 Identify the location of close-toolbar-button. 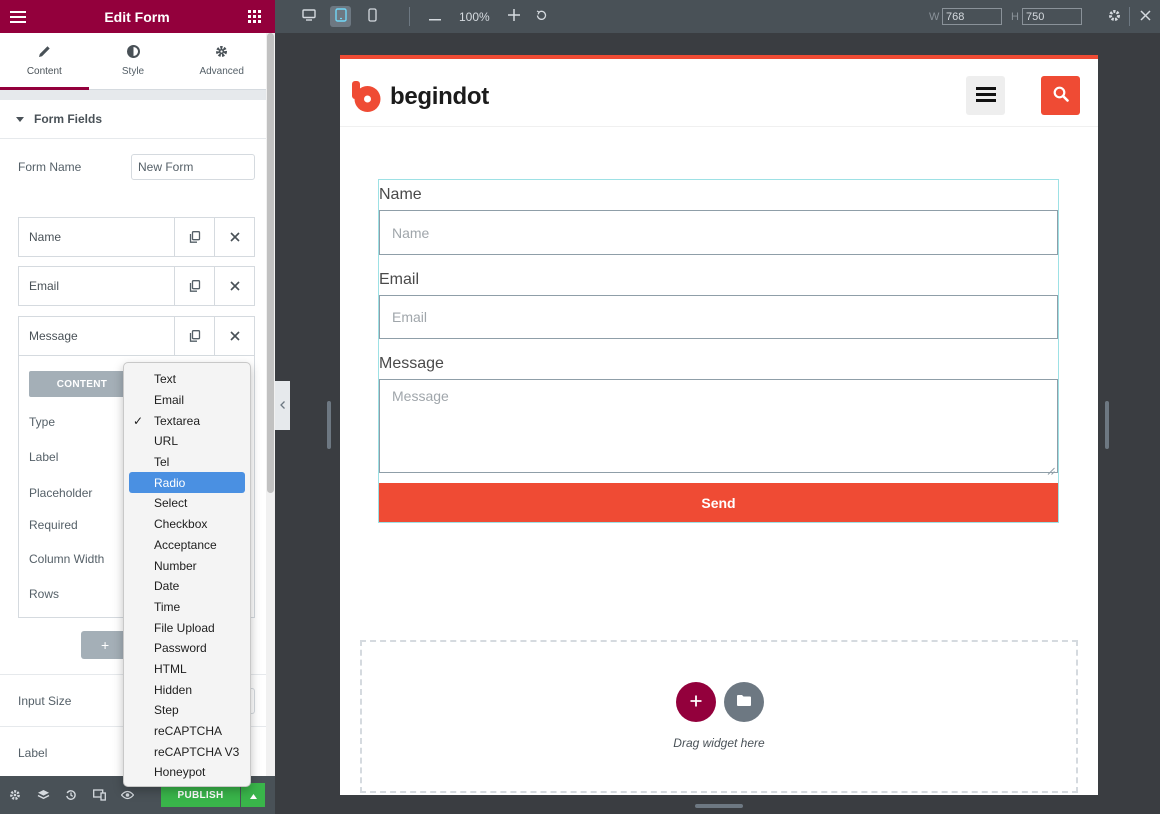
(1145, 16).